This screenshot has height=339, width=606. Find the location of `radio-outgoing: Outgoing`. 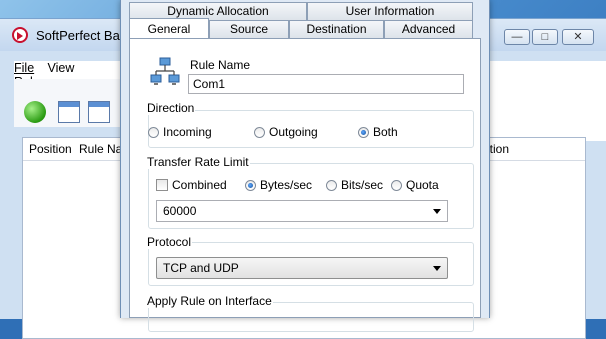

radio-outgoing: Outgoing is located at coordinates (286, 132).